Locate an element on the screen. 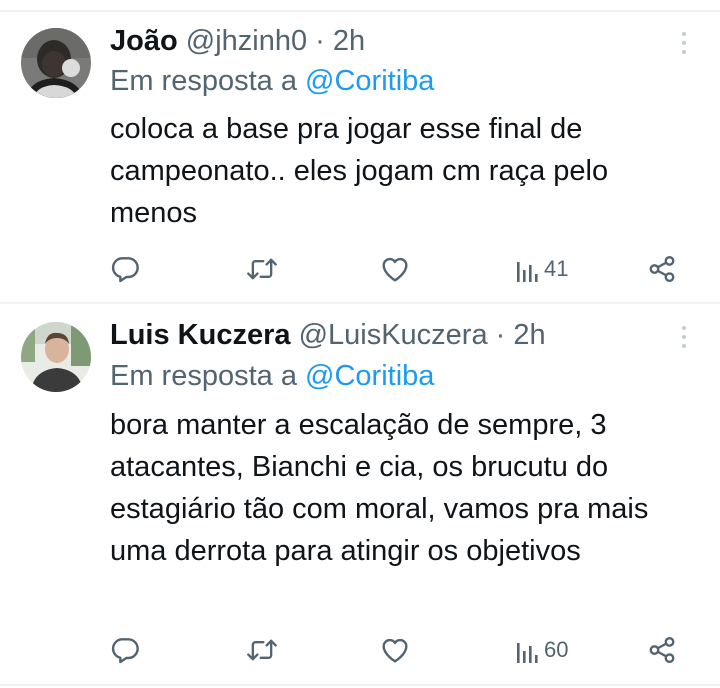 This screenshot has width=720, height=688. author-handle: @jhzinh0 is located at coordinates (246, 41).